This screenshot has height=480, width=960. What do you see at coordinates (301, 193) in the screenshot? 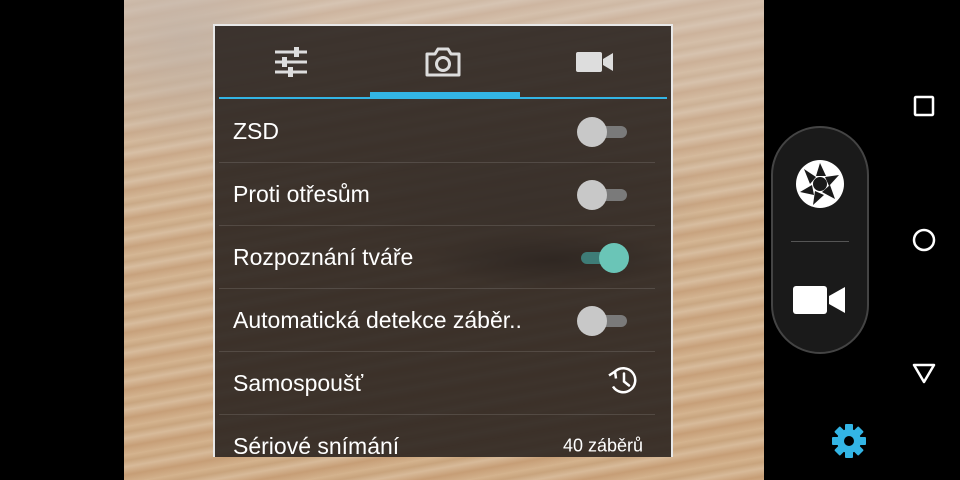
I see `setting-label: Proti otřesům` at bounding box center [301, 193].